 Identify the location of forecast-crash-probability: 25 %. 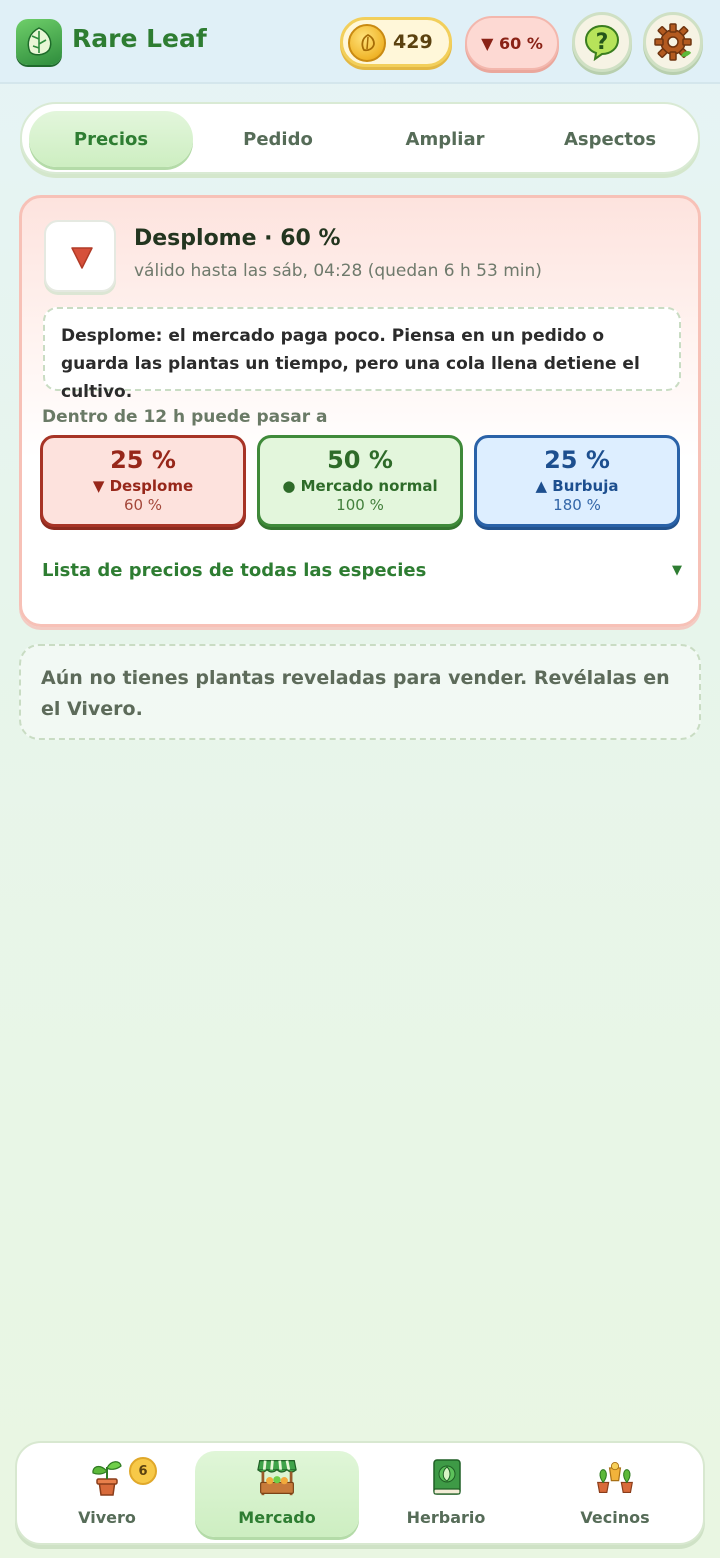
(143, 460).